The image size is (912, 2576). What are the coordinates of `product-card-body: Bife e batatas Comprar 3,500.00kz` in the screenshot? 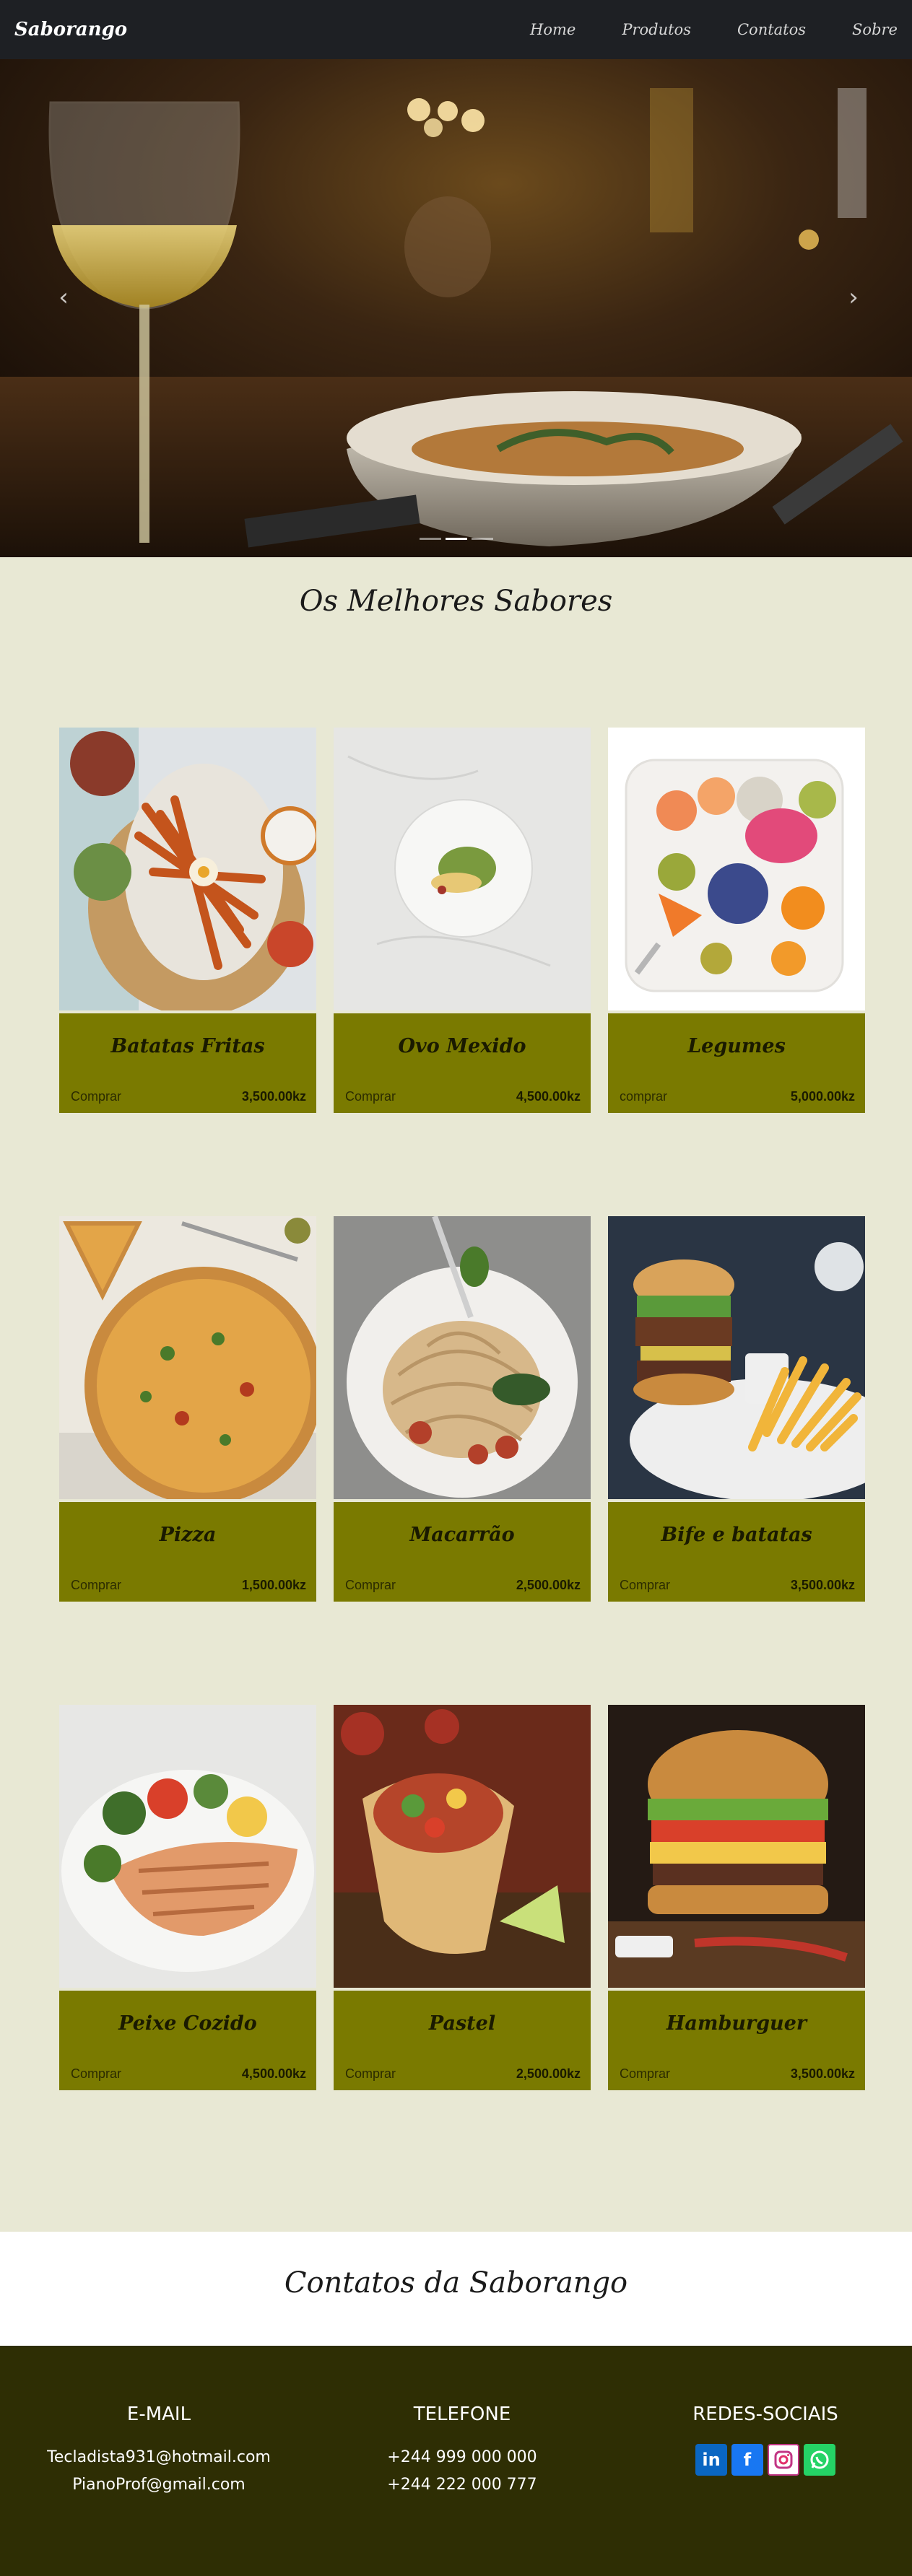 It's located at (736, 1552).